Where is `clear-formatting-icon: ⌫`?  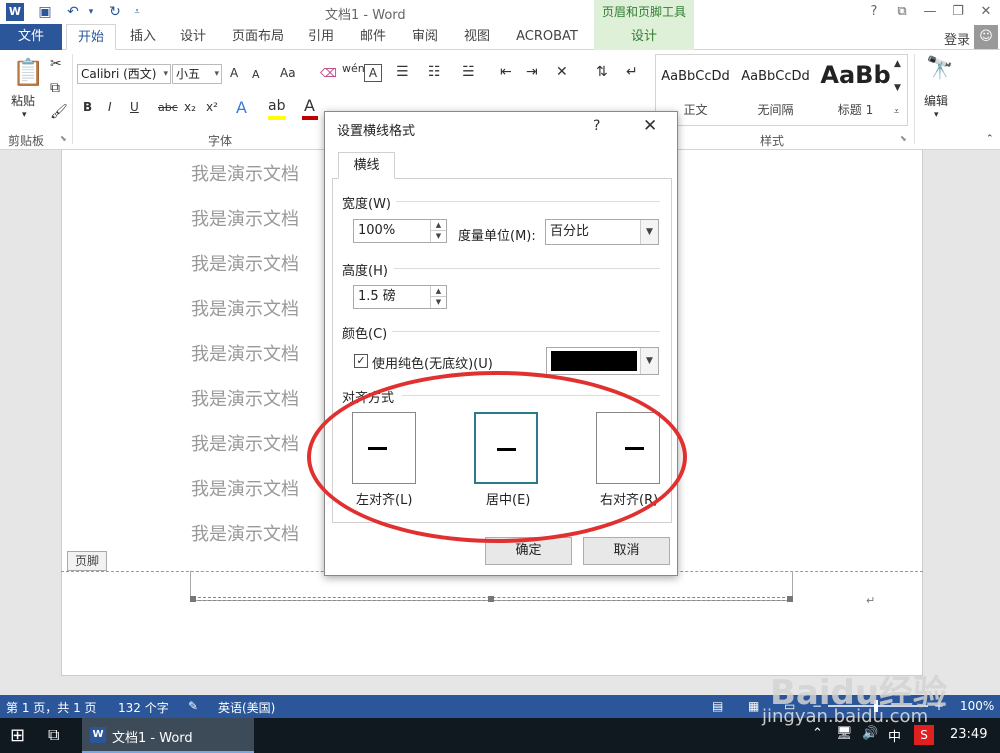
clear-formatting-icon: ⌫ is located at coordinates (328, 73).